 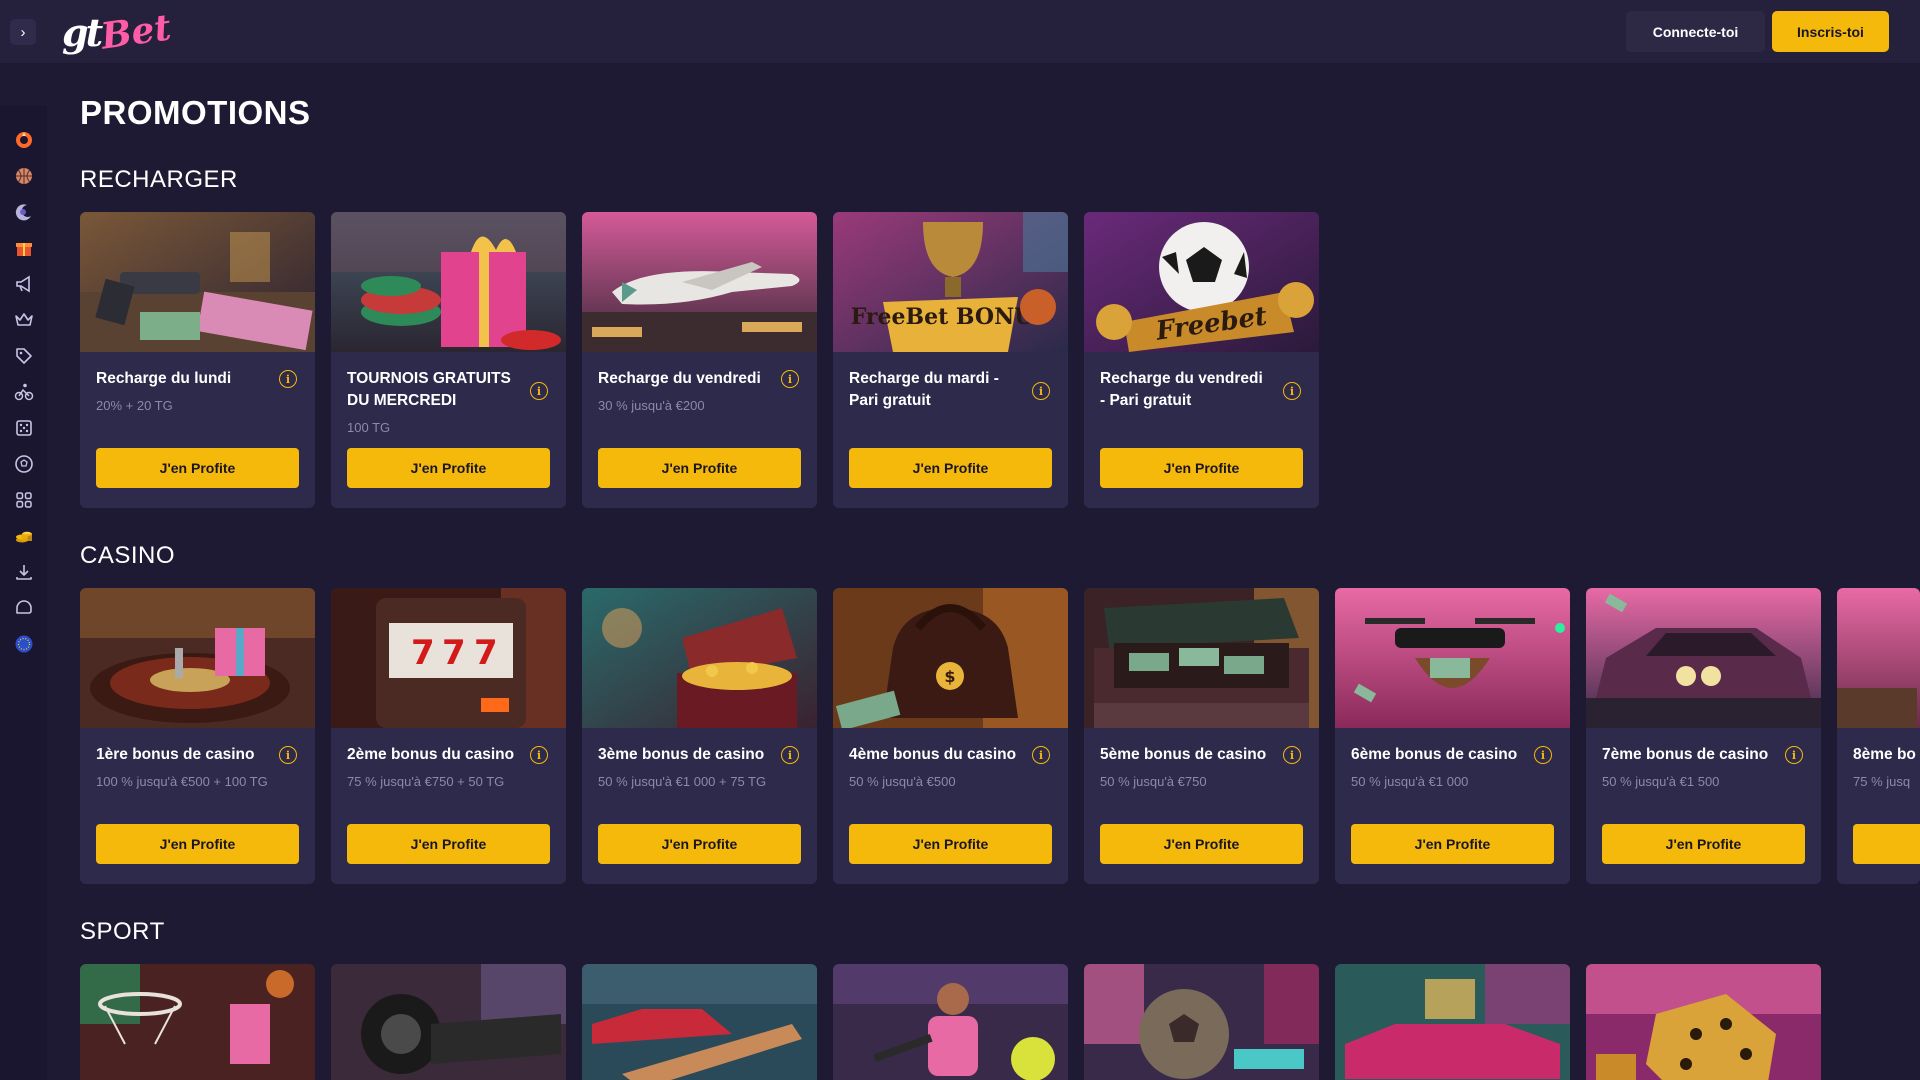 What do you see at coordinates (159, 179) in the screenshot?
I see `section-title-recharger: RECHARGER` at bounding box center [159, 179].